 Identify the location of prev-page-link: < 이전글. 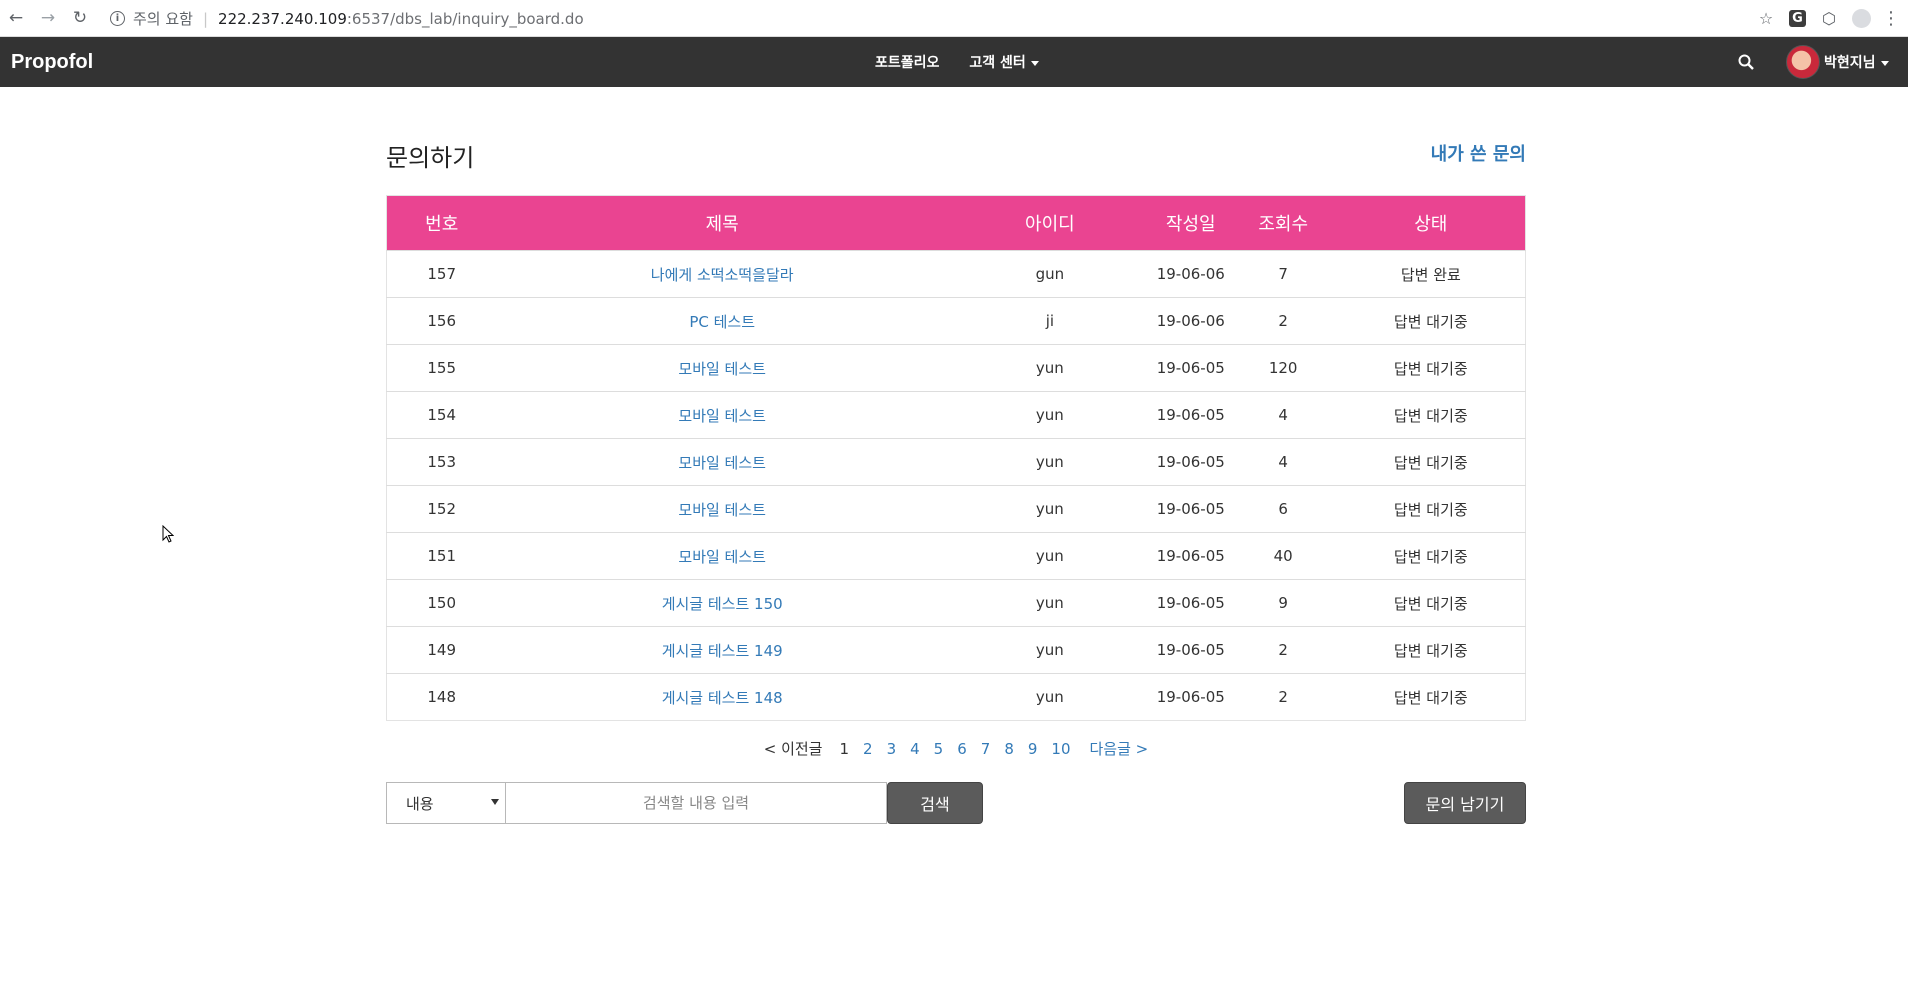
(793, 748).